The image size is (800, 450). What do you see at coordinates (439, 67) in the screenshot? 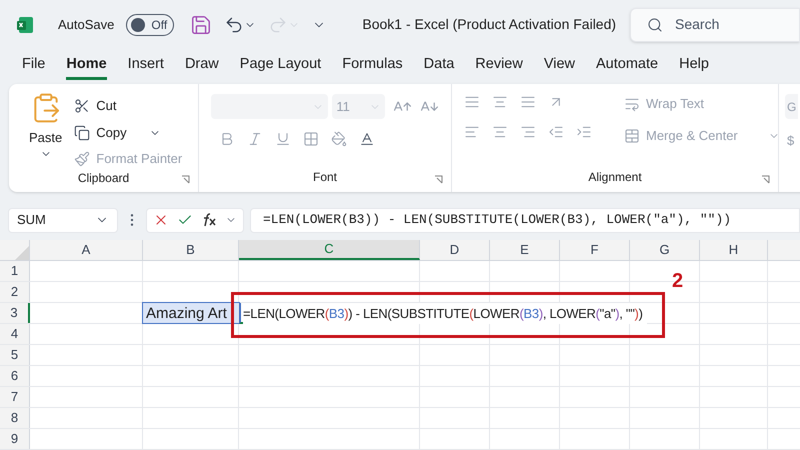
I see `ribbon-tab: Data` at bounding box center [439, 67].